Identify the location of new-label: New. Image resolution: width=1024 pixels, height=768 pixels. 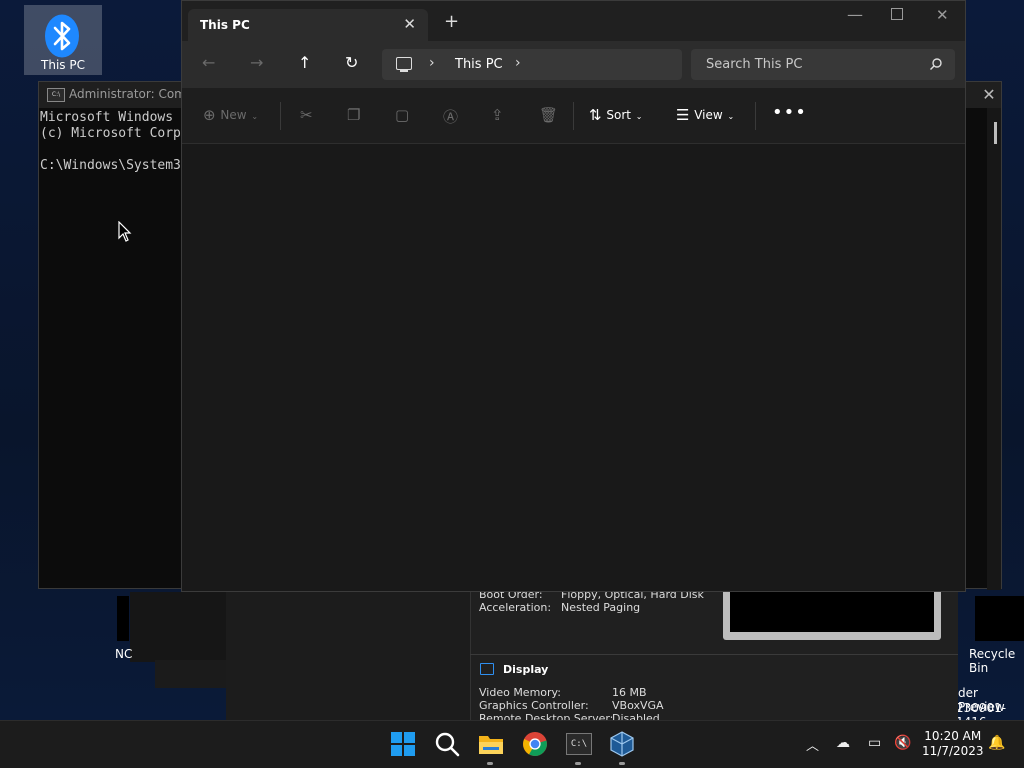
(233, 115).